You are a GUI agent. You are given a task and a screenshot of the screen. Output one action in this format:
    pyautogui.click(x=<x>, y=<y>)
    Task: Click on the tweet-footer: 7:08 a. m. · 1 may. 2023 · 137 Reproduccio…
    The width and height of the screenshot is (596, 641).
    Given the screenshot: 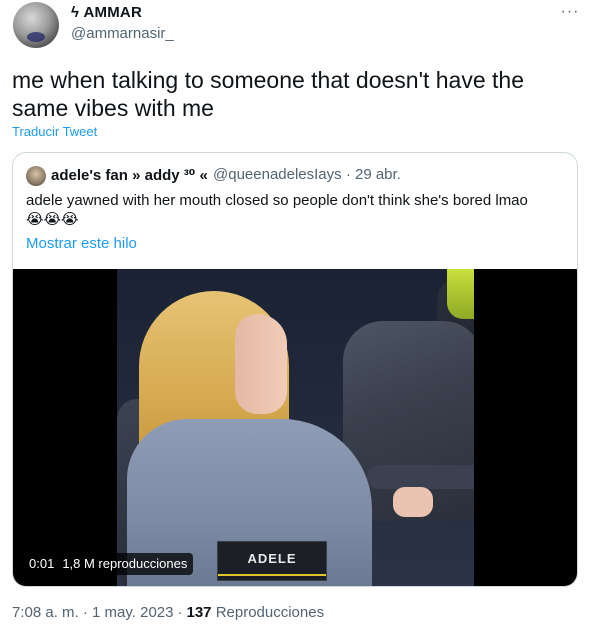 What is the action you would take?
    pyautogui.click(x=168, y=612)
    